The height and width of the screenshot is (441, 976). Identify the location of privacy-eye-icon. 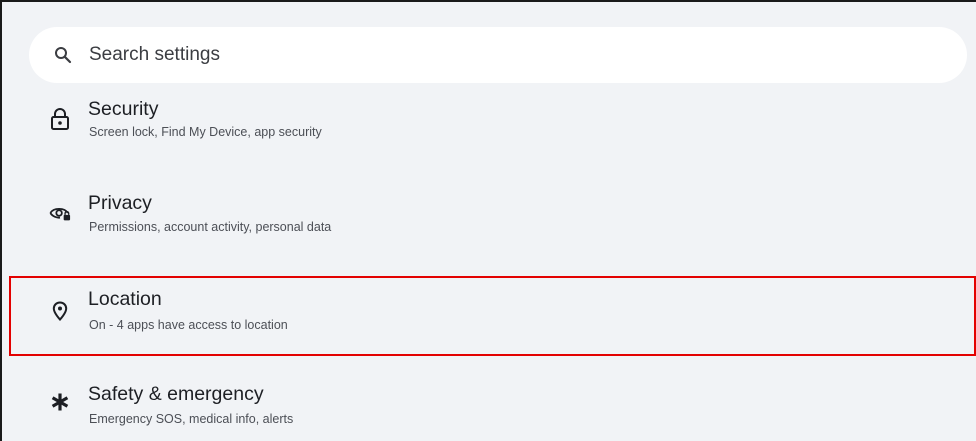
(60, 213).